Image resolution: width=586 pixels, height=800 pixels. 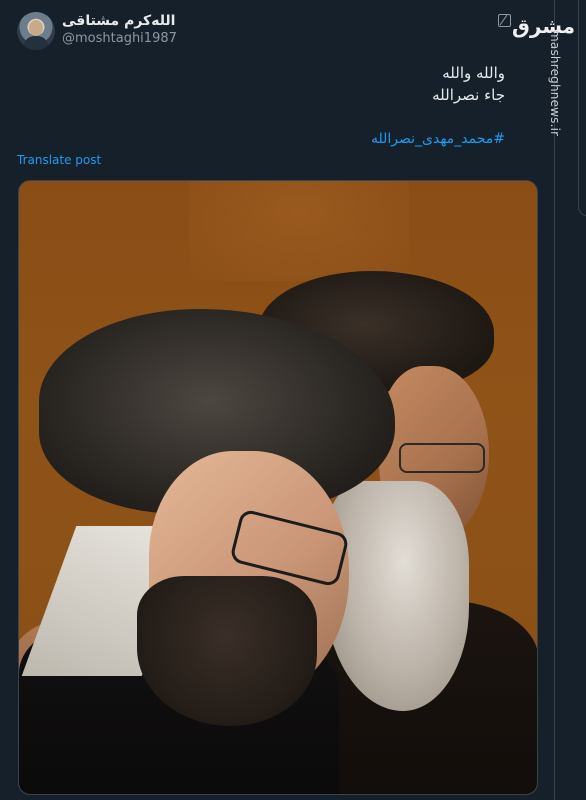 I want to click on post-text-line-1: والله والله, so click(x=473, y=73).